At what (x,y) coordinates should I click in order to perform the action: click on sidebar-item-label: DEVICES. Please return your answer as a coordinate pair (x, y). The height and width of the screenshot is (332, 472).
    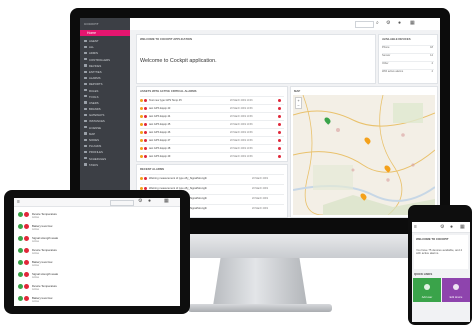
    Looking at the image, I should click on (95, 65).